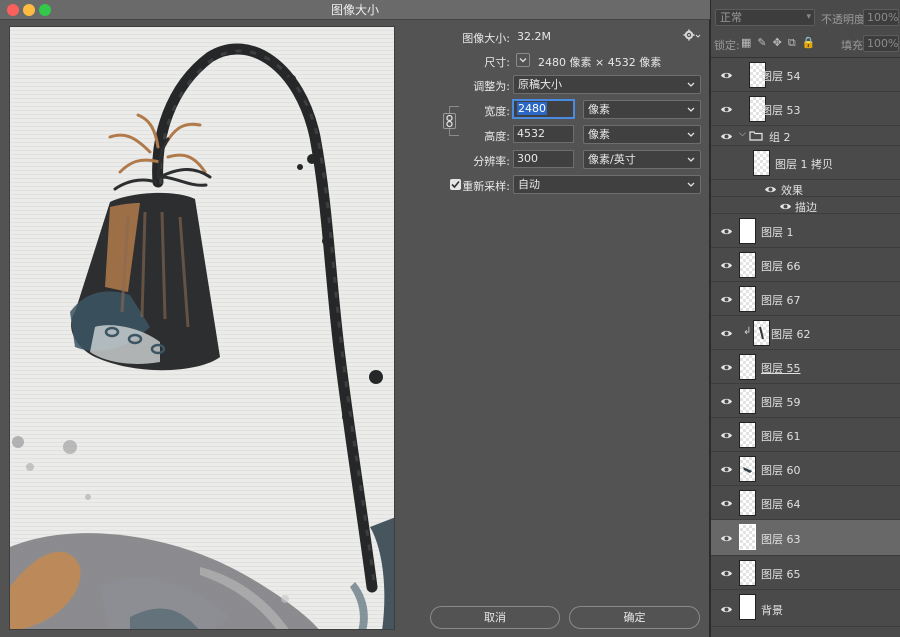 The image size is (900, 637). I want to click on layer-row: 效果, so click(805, 188).